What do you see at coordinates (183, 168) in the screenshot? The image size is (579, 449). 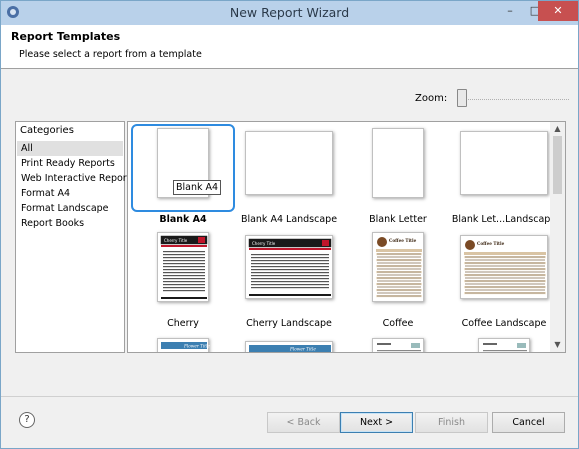 I see `template-selection-highlight` at bounding box center [183, 168].